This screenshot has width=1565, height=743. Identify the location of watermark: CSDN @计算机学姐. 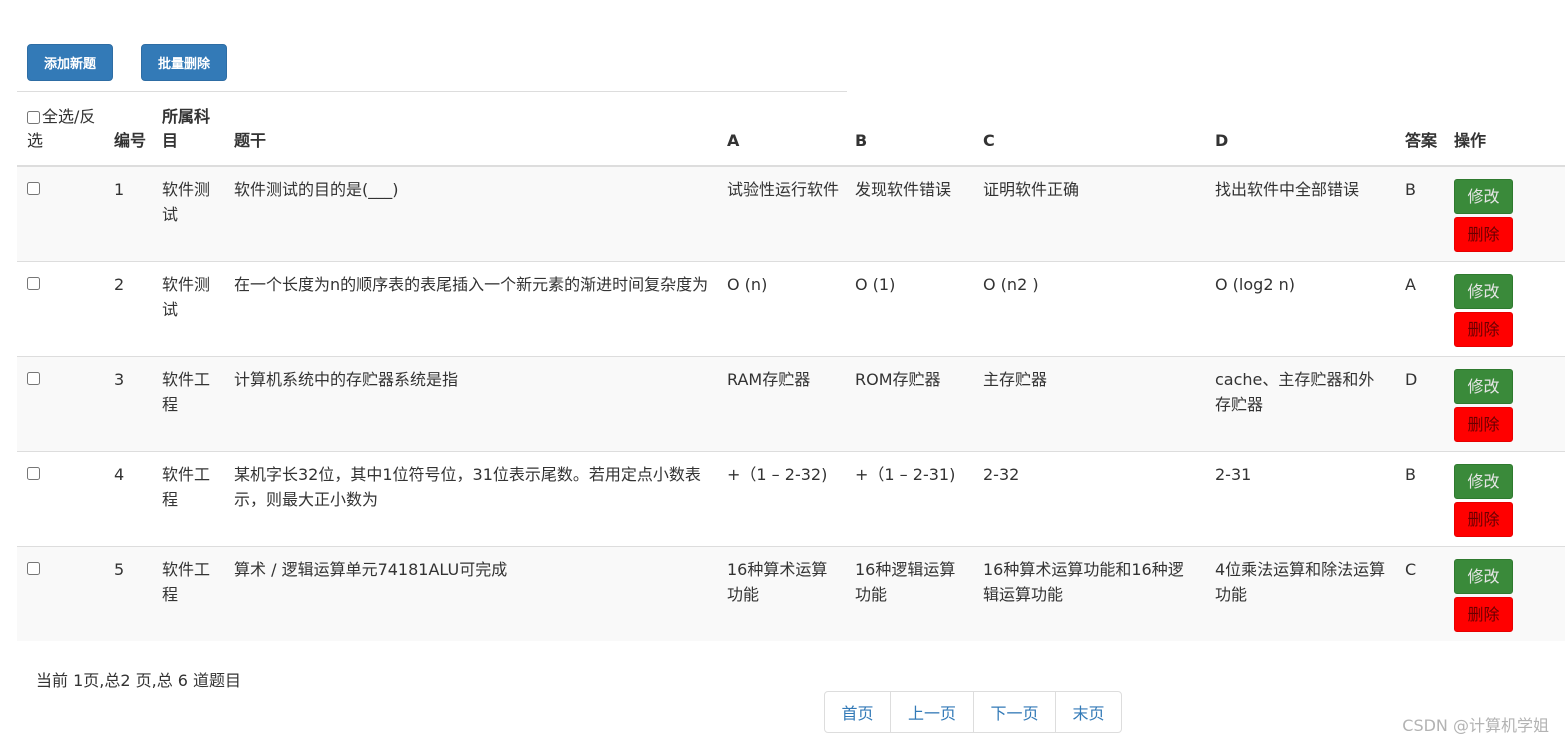
(1475, 725).